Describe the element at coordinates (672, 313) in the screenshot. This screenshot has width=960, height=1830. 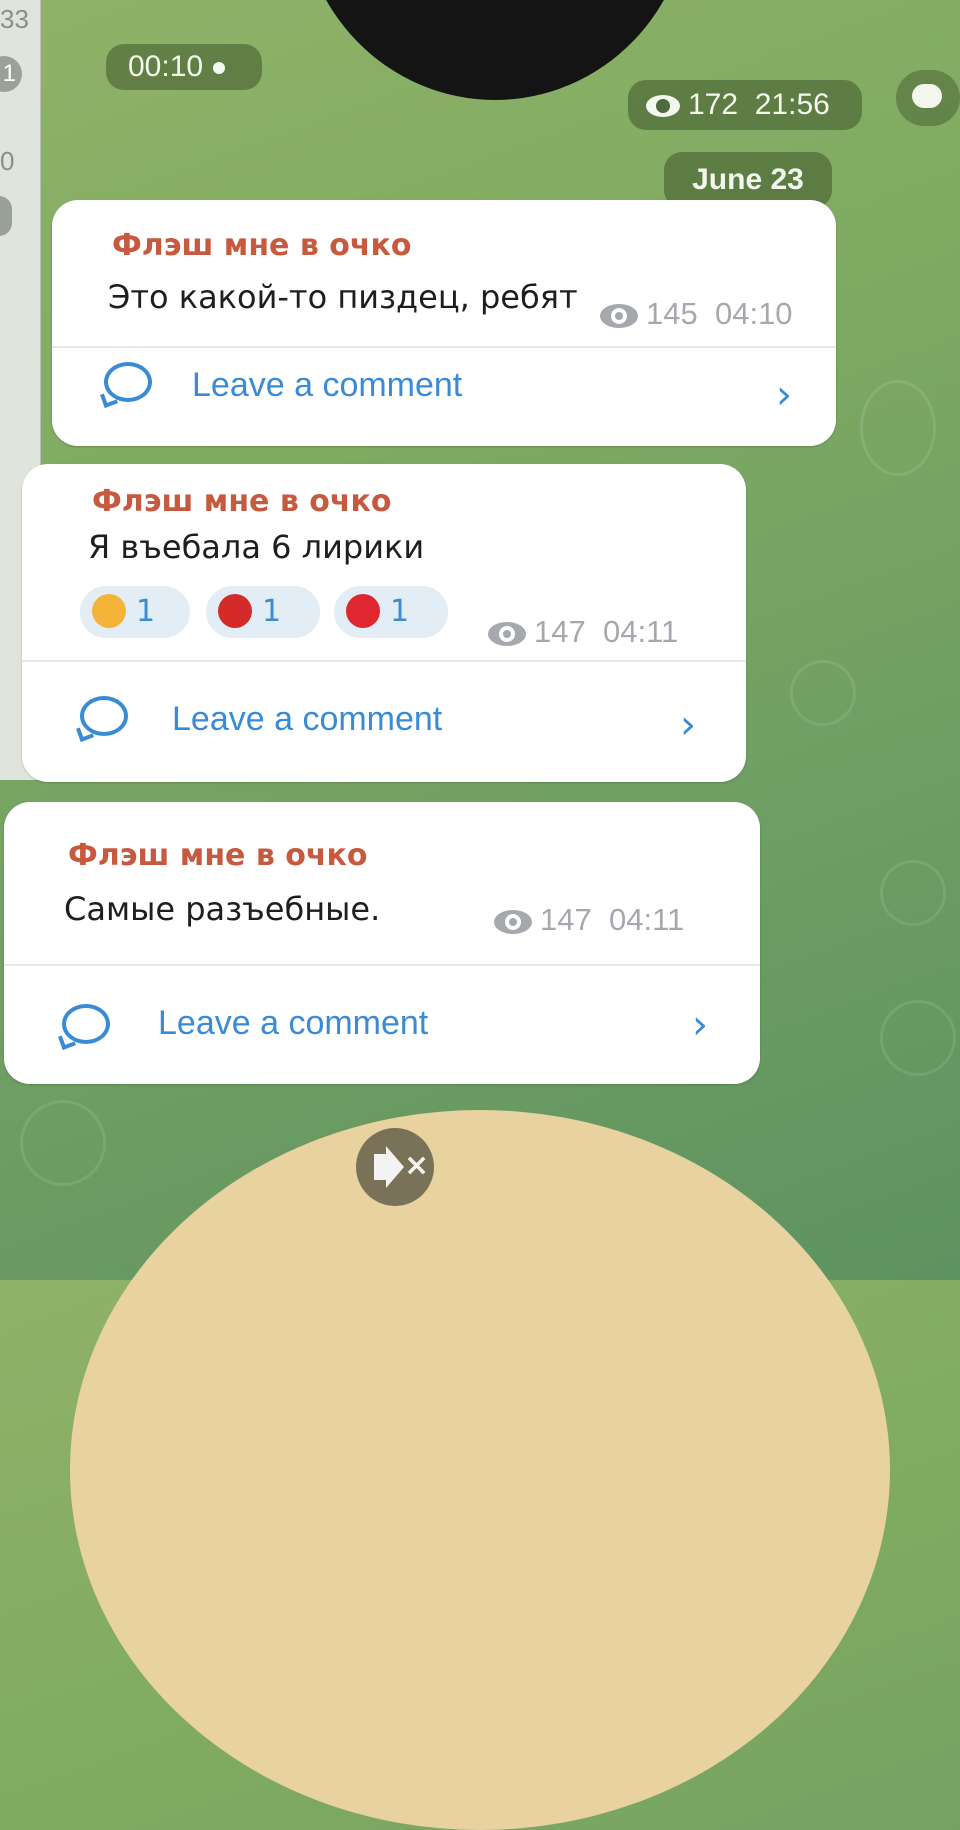
I see `views-count: 145` at that location.